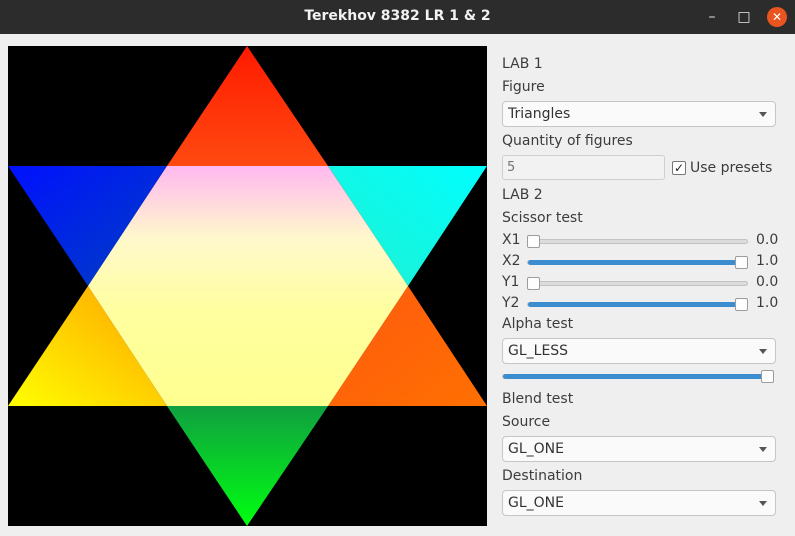  I want to click on lab1-heading: LAB 1, so click(522, 64).